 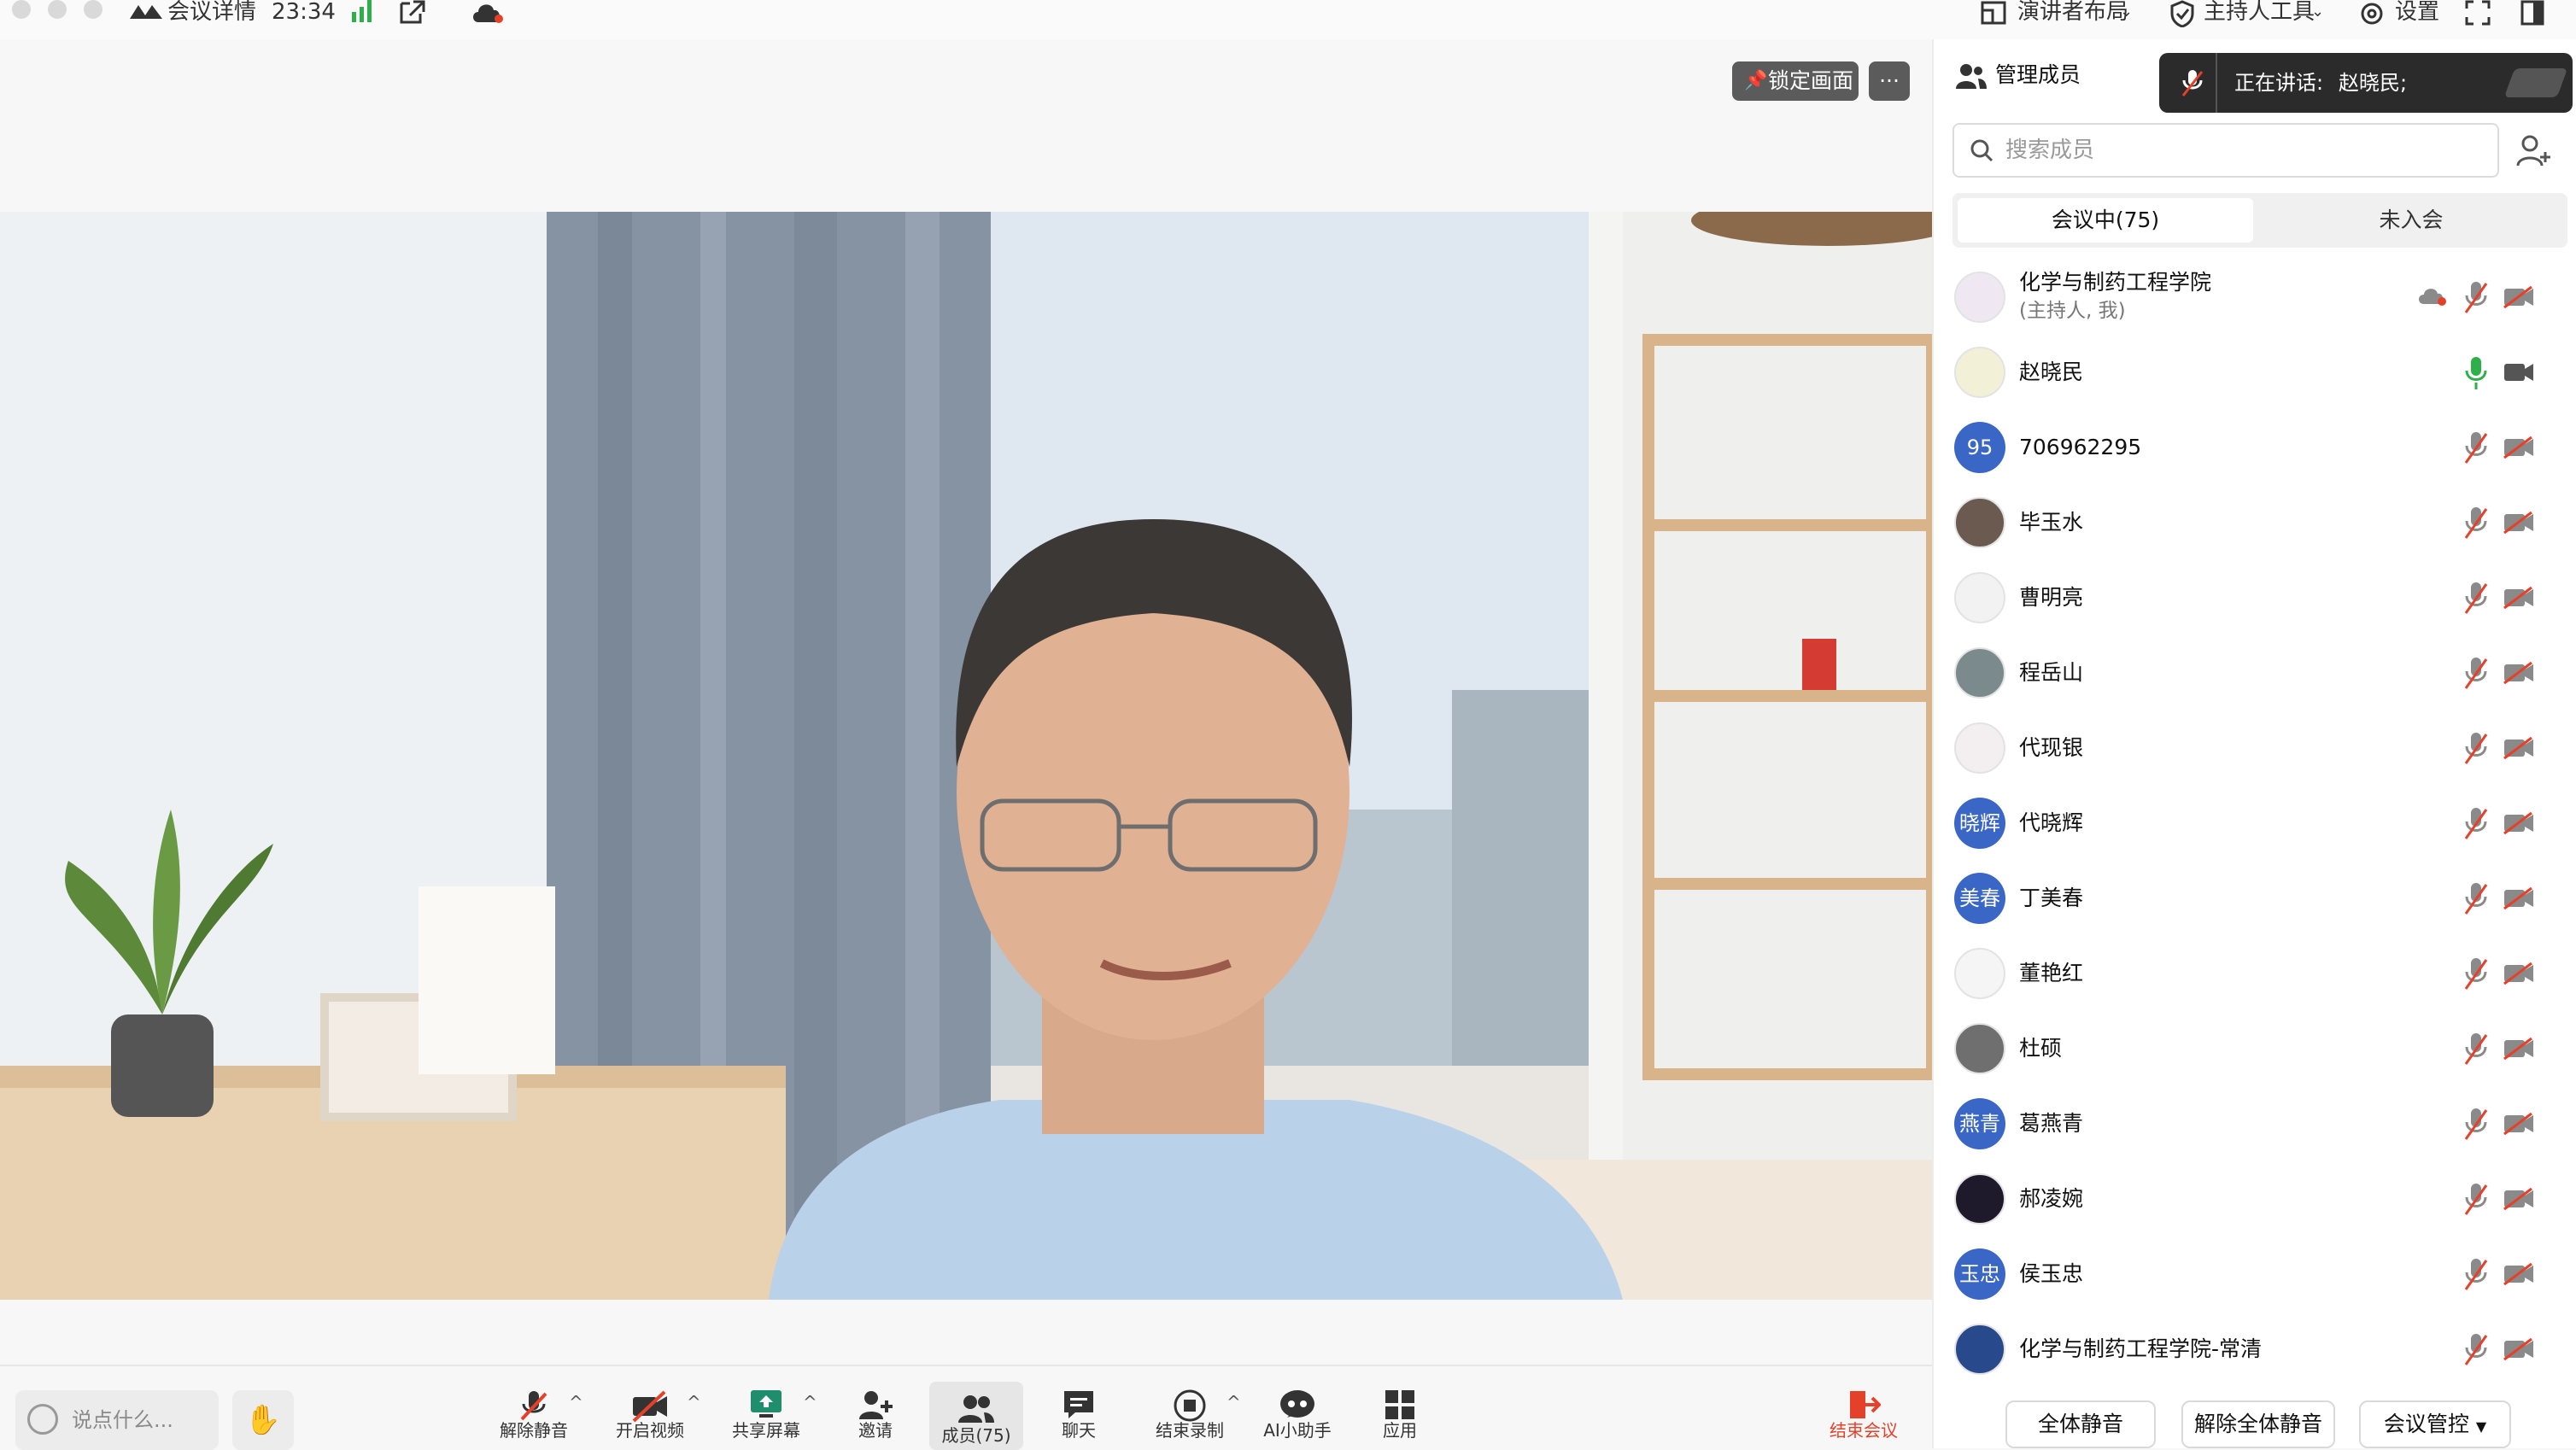 I want to click on member-row: 毕玉水, so click(x=2255, y=522).